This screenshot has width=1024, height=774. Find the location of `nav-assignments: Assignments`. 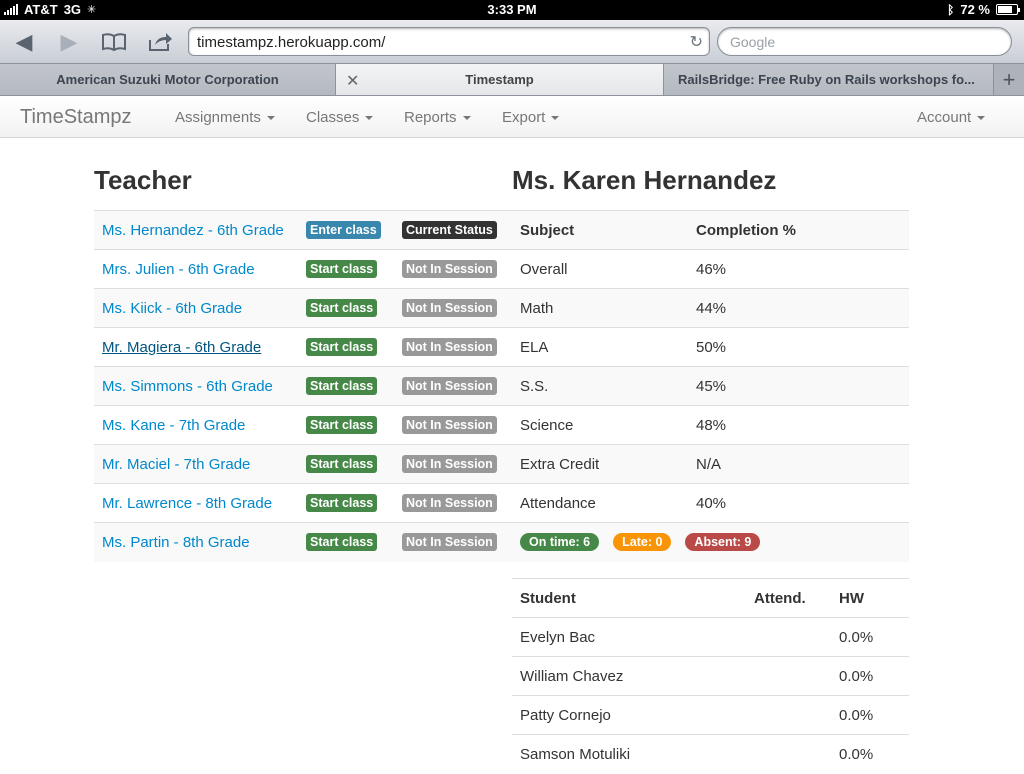

nav-assignments: Assignments is located at coordinates (225, 117).